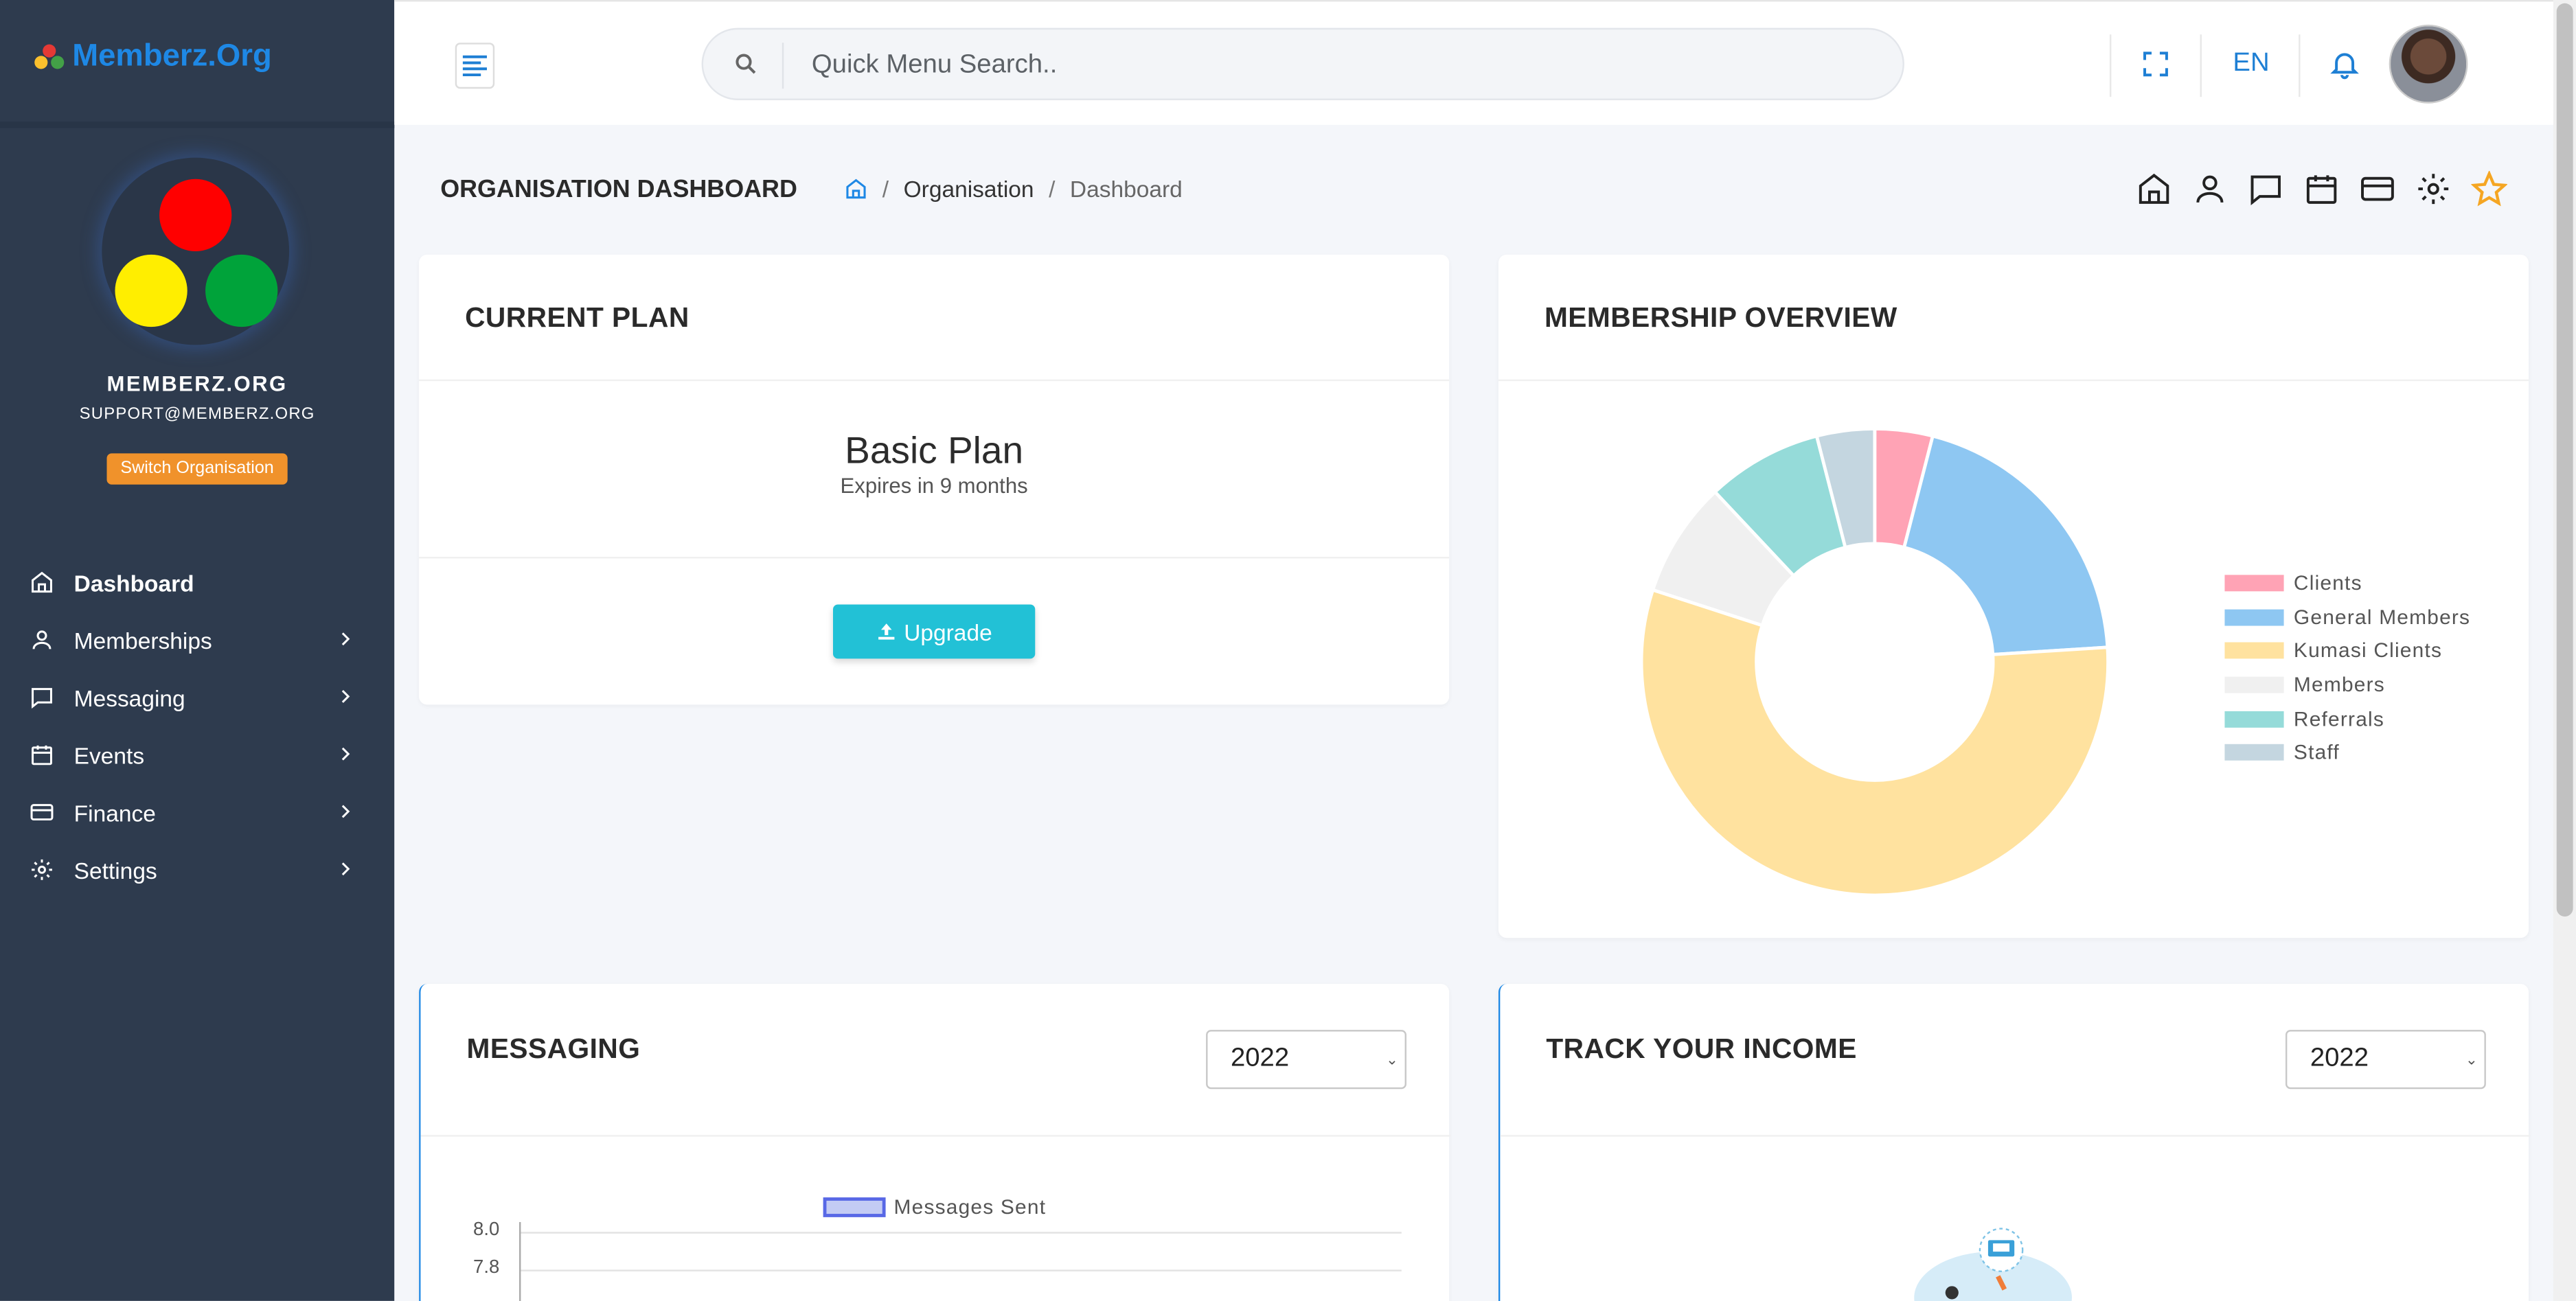 The image size is (2576, 1301). I want to click on search-bar, so click(1302, 64).